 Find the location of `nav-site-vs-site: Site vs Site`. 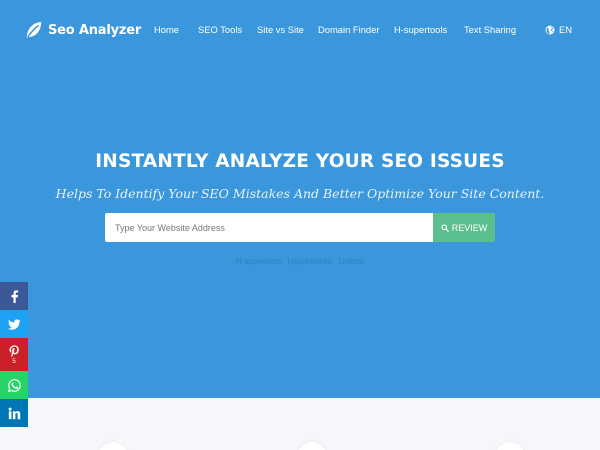

nav-site-vs-site: Site vs Site is located at coordinates (280, 29).